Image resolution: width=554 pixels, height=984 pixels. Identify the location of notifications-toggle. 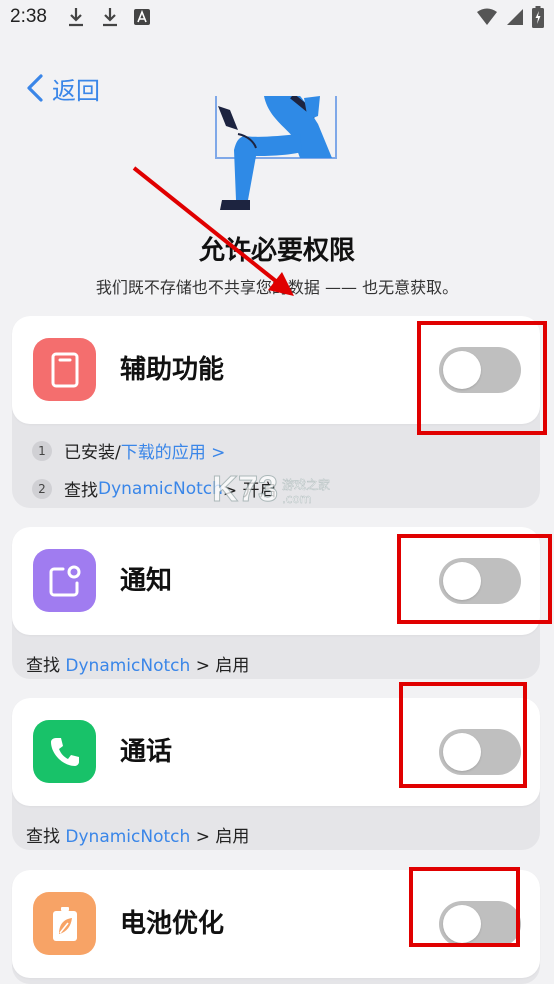
(480, 581).